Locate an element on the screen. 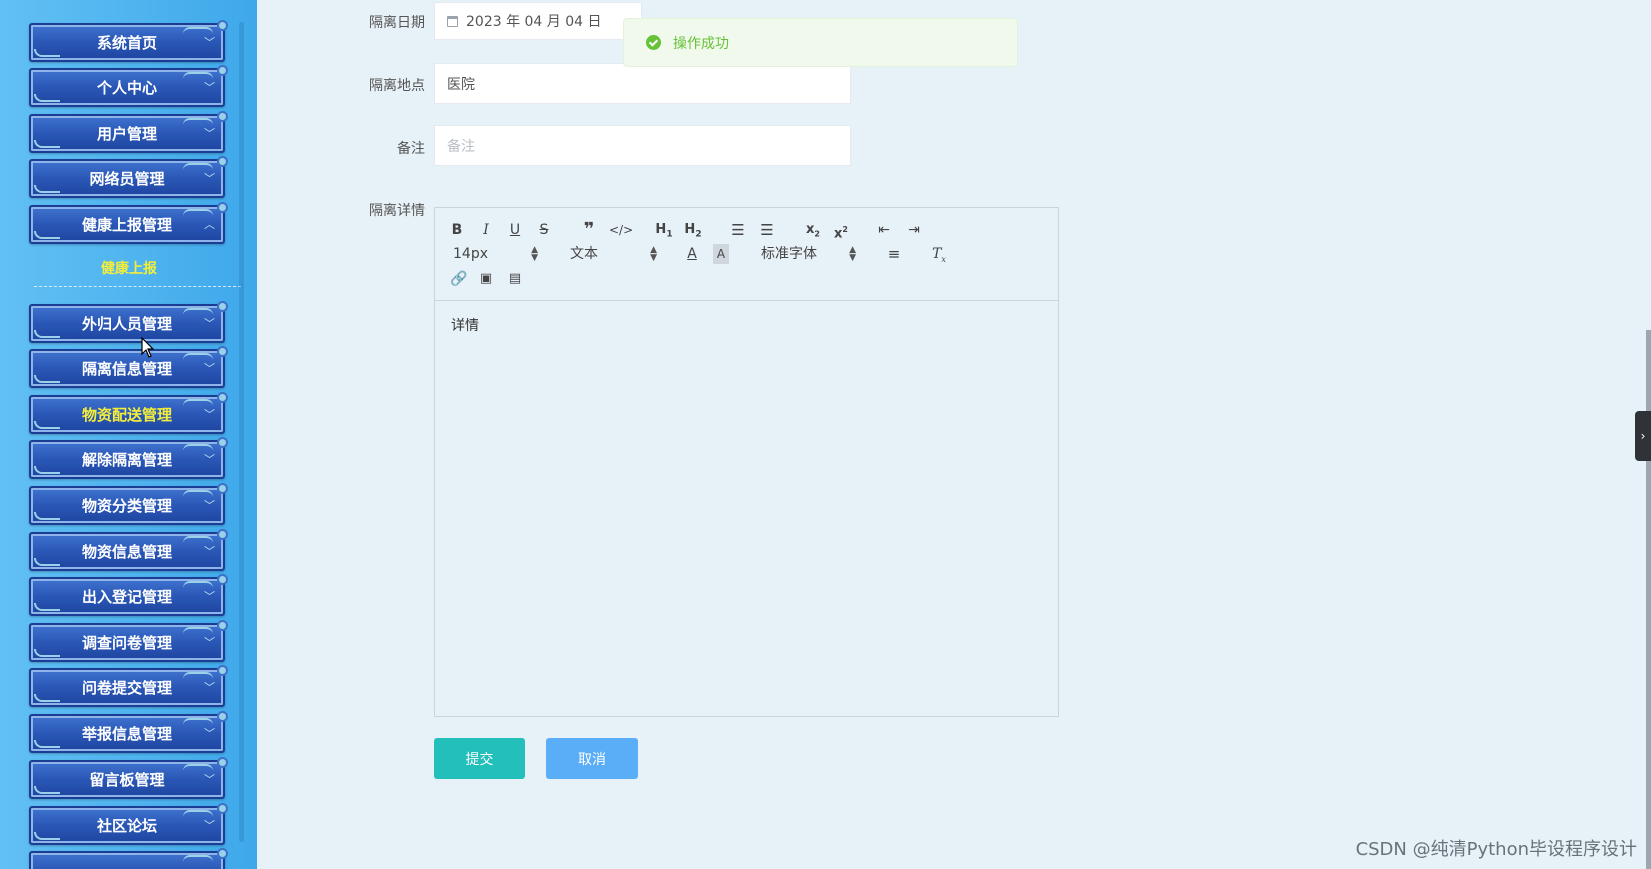  sidebar-item-label: 出入登记管理 is located at coordinates (126, 597).